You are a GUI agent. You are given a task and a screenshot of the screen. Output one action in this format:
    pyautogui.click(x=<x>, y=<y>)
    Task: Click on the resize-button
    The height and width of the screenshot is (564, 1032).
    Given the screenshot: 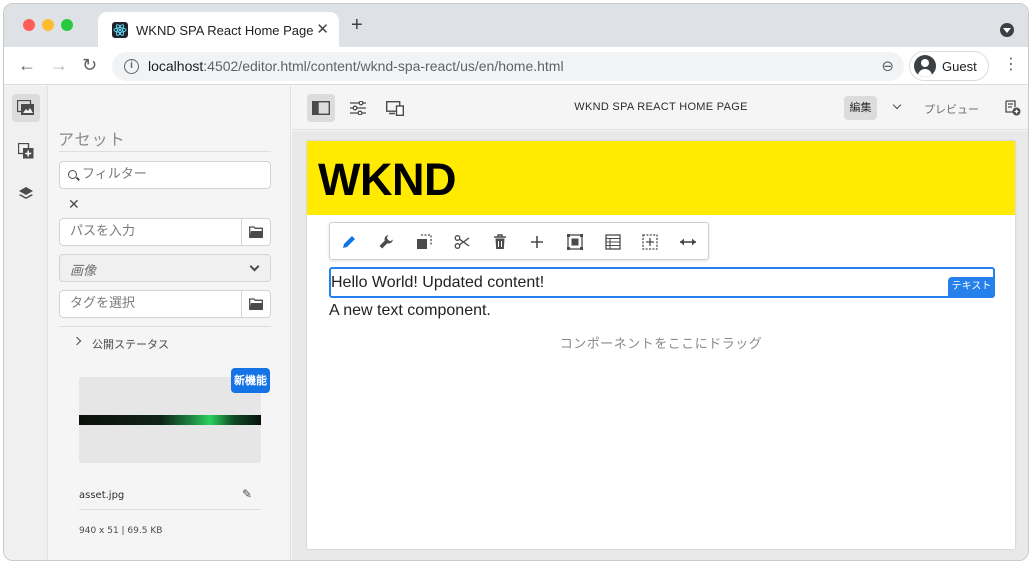 What is the action you would take?
    pyautogui.click(x=688, y=242)
    